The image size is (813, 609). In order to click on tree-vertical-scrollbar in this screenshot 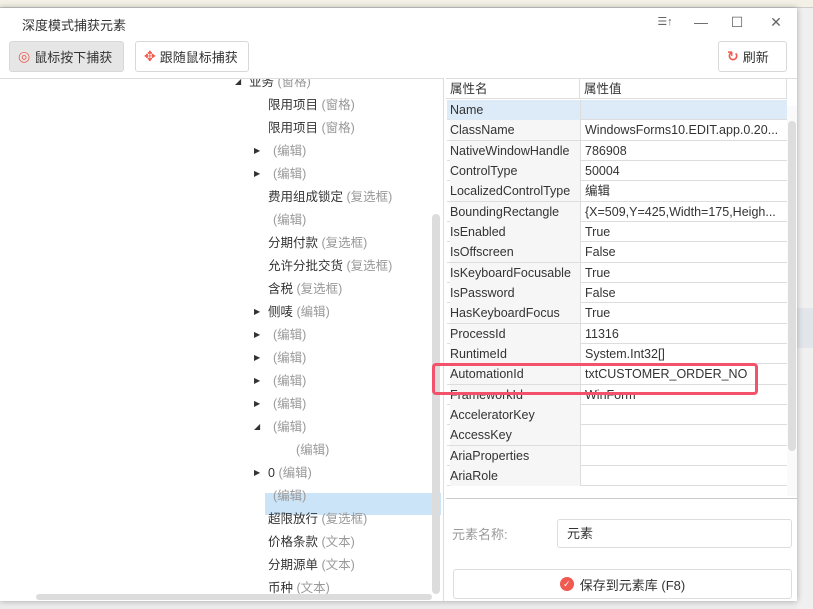, I will do `click(436, 404)`.